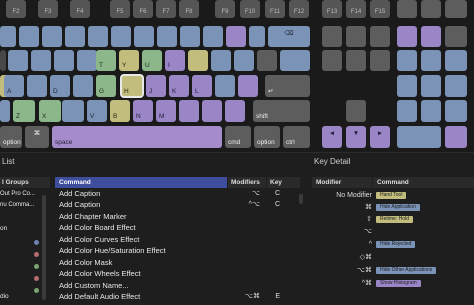  I want to click on key-pagedown, so click(380, 60).